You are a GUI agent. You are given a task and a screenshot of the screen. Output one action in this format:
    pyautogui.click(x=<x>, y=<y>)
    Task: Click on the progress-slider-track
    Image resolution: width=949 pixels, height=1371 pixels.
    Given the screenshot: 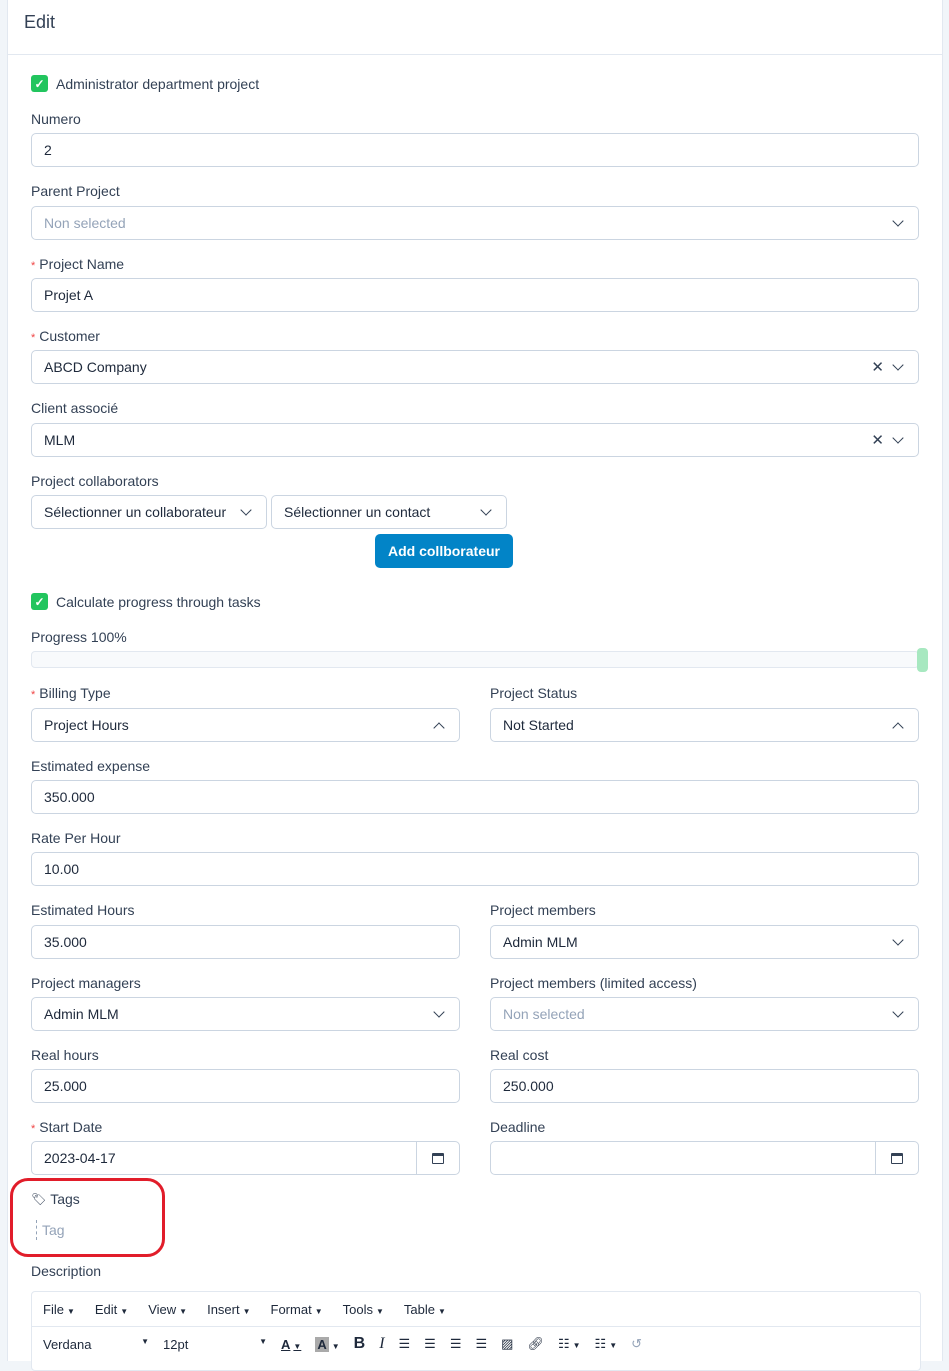 What is the action you would take?
    pyautogui.click(x=475, y=659)
    